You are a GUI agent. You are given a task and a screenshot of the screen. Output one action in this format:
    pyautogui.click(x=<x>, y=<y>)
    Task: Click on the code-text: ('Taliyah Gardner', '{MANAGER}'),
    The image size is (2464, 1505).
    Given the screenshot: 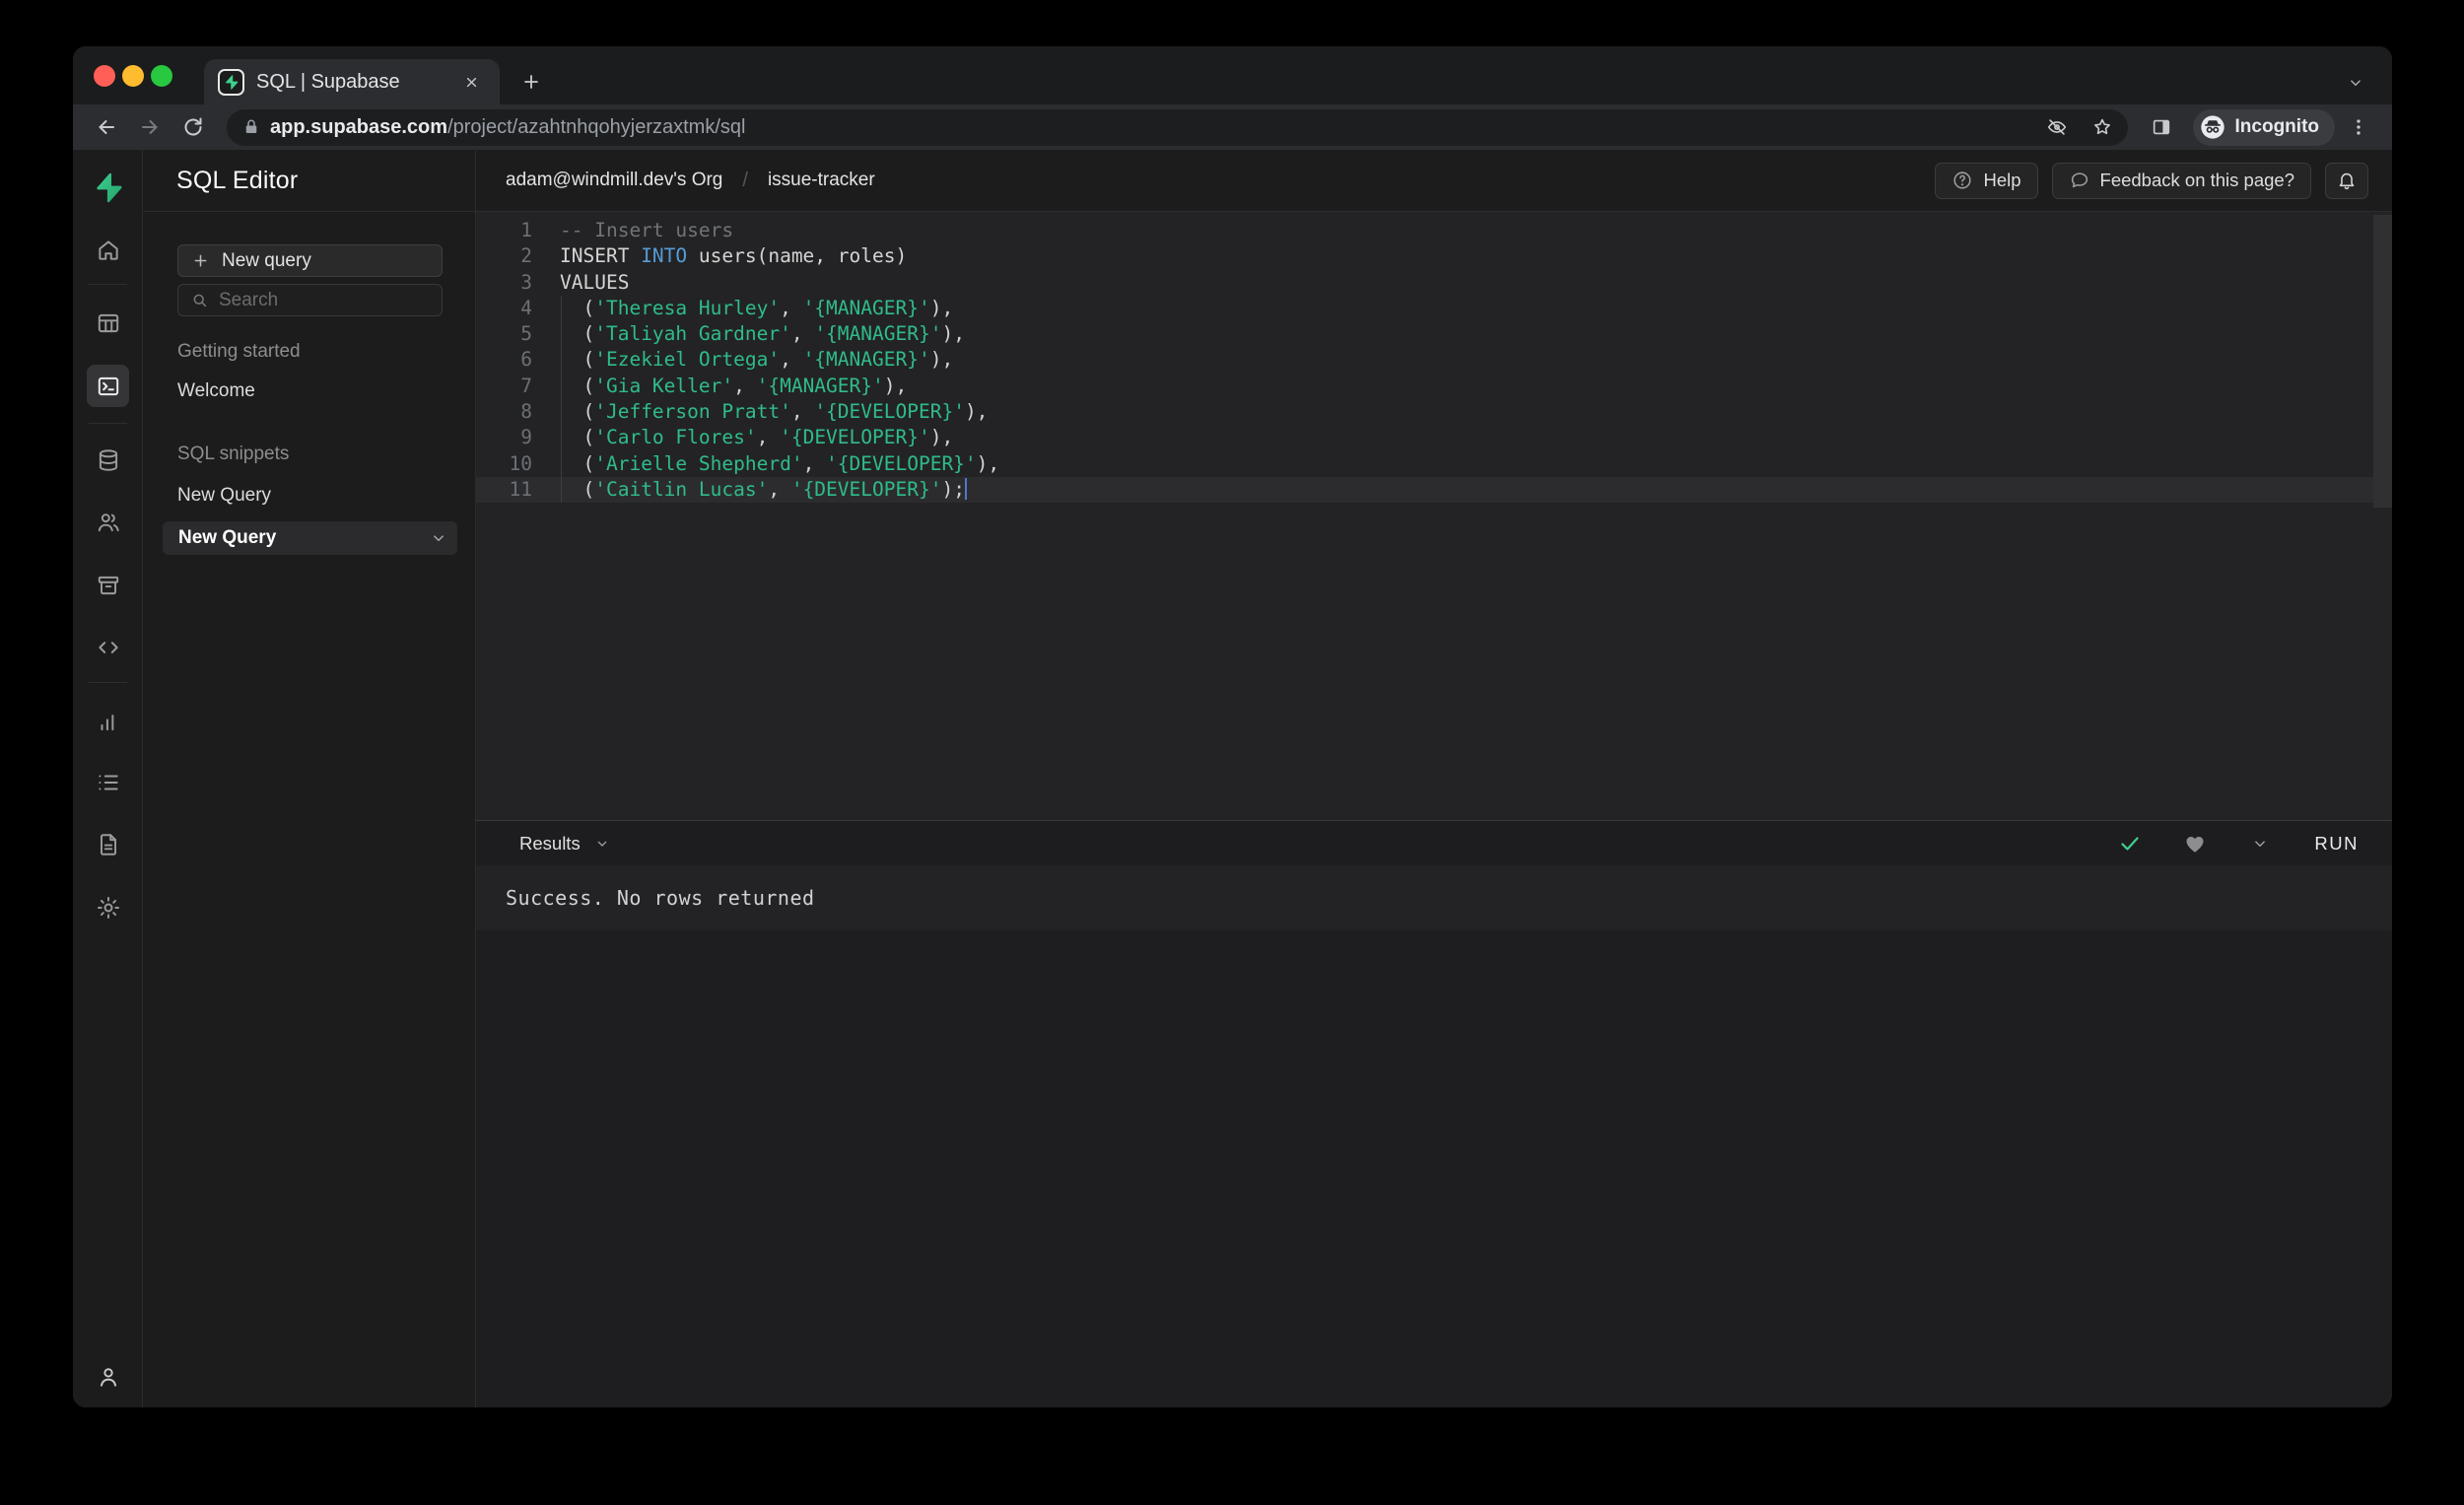 What is the action you would take?
    pyautogui.click(x=762, y=334)
    